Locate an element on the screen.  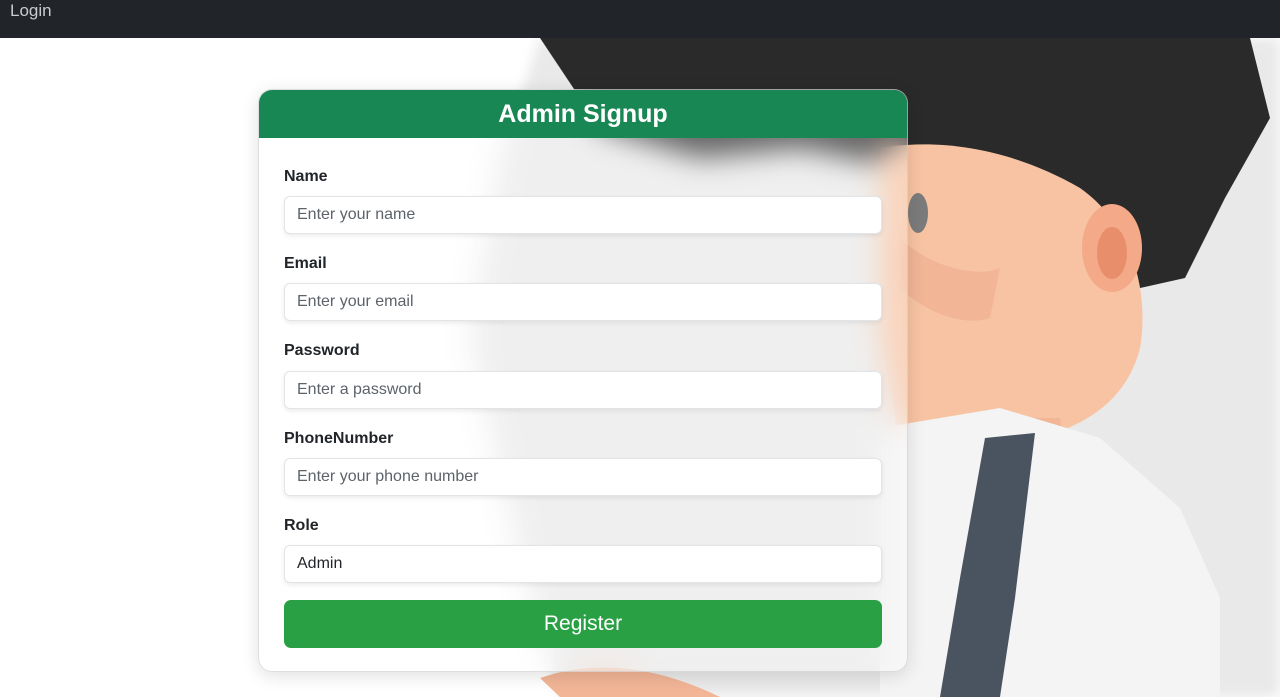
name-input is located at coordinates (583, 215).